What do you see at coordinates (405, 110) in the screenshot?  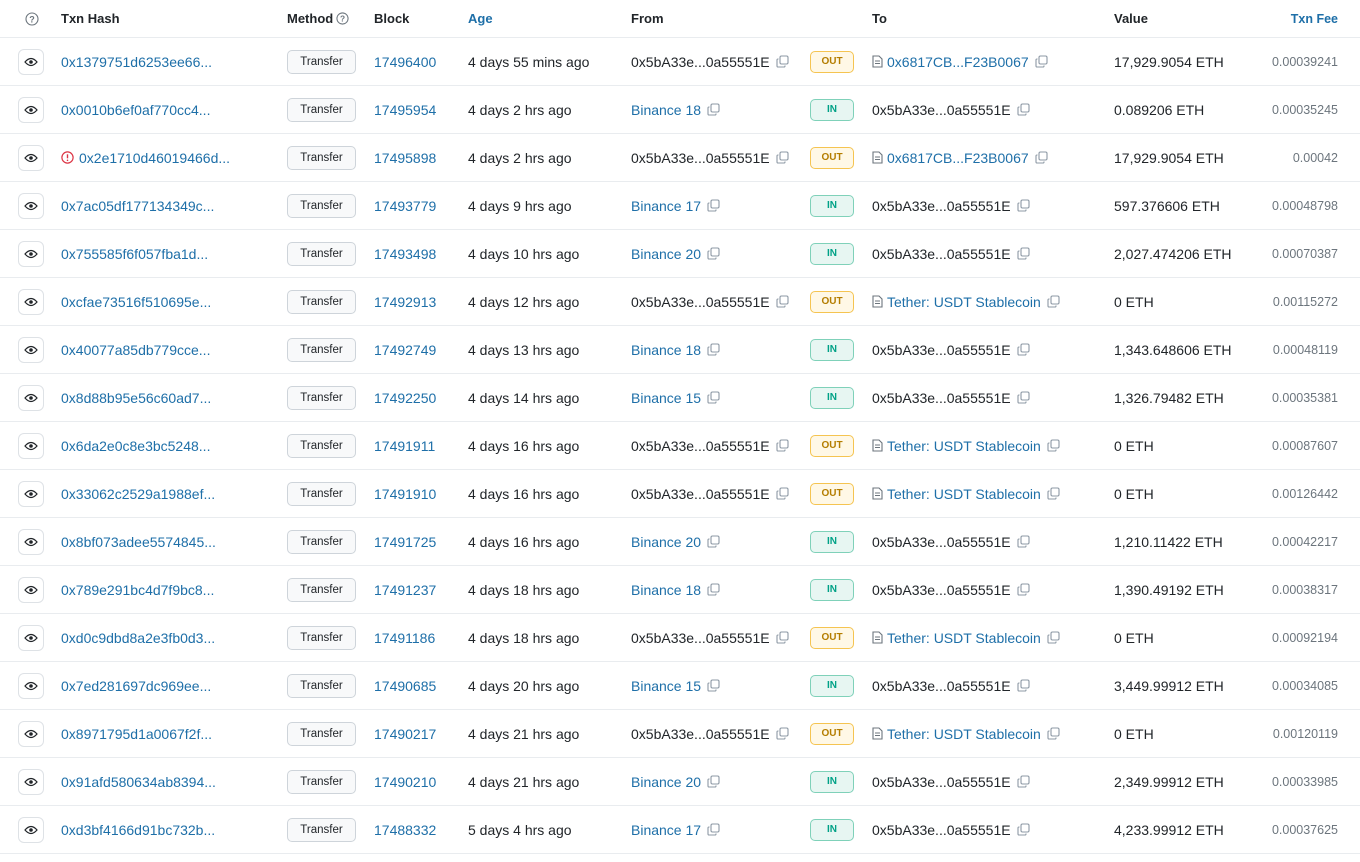 I see `block-link: 17495954` at bounding box center [405, 110].